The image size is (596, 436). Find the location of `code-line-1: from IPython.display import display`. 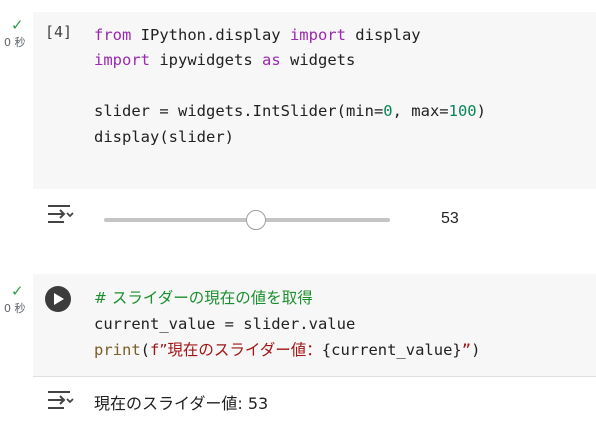

code-line-1: from IPython.display import display is located at coordinates (257, 35).